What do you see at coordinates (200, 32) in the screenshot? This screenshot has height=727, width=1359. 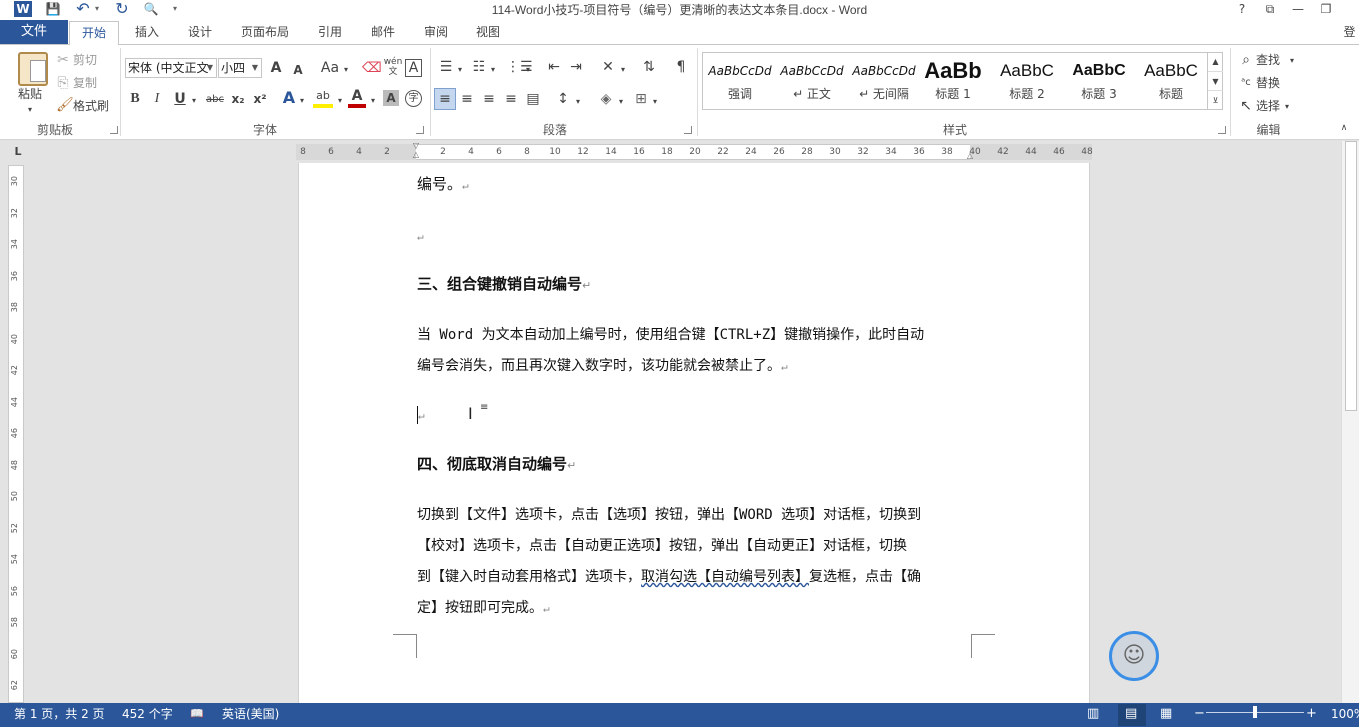 I see `tab-design: 设计` at bounding box center [200, 32].